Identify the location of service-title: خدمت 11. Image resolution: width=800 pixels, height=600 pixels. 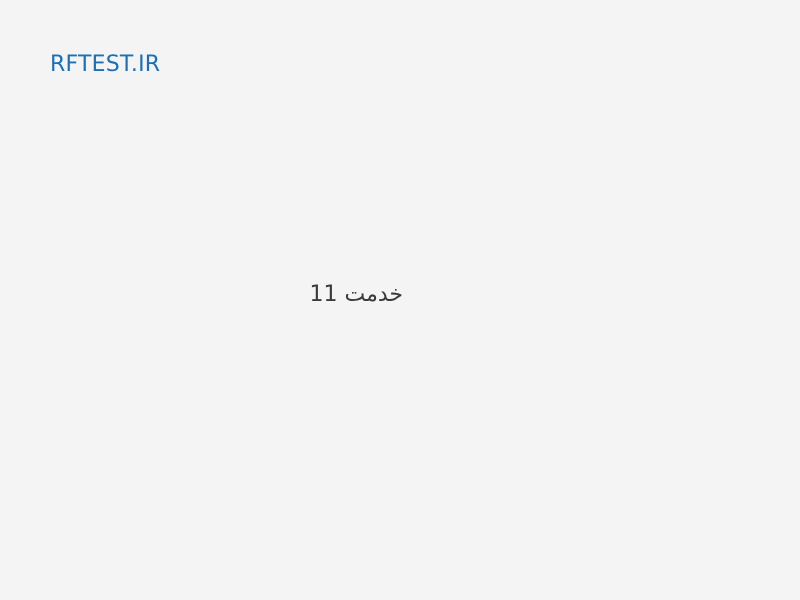
(356, 294).